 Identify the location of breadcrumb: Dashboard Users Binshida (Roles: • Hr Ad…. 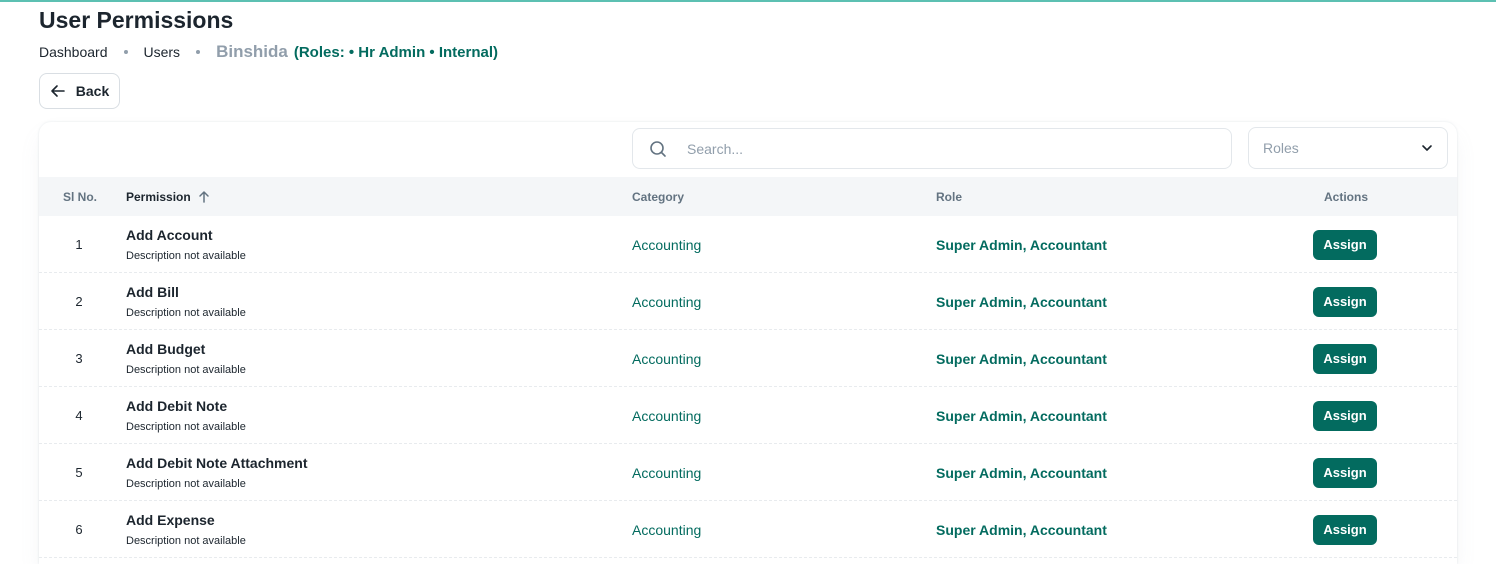
(268, 52).